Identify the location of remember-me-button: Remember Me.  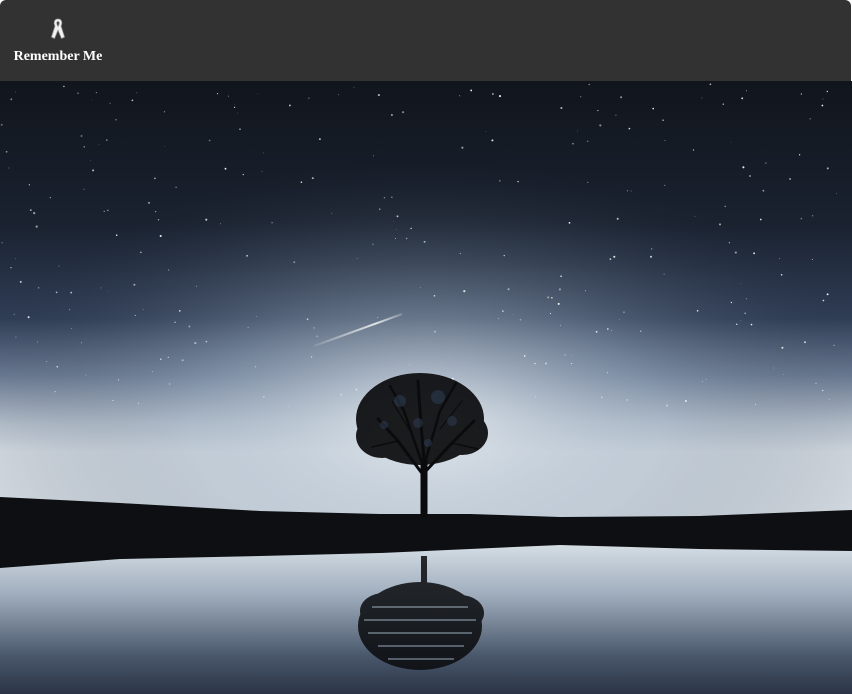
(58, 42).